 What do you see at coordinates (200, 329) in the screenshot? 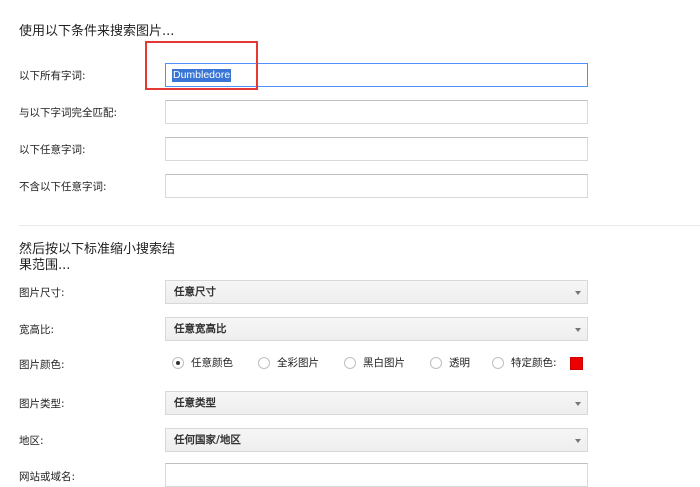
I see `aspect-ratio-value: 任意宽高比` at bounding box center [200, 329].